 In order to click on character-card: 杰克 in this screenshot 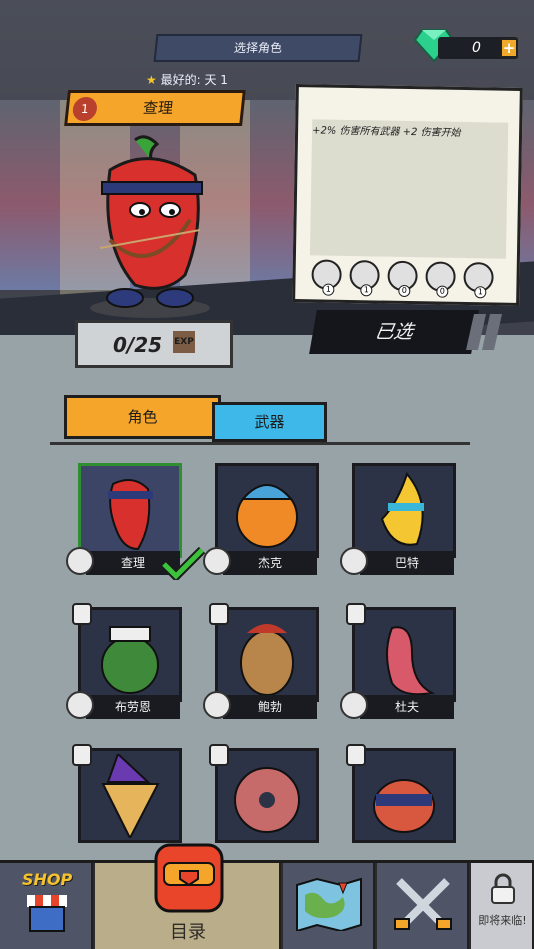, I will do `click(261, 519)`.